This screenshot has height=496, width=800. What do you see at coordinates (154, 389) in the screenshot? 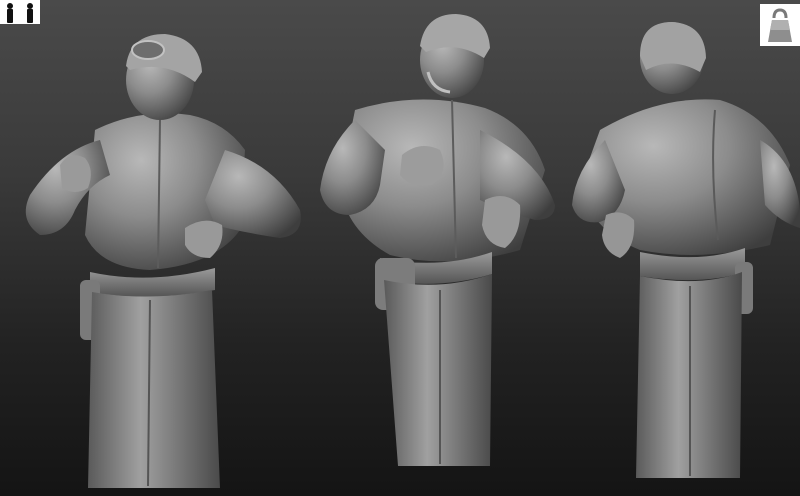
I see `figure-left-pants` at bounding box center [154, 389].